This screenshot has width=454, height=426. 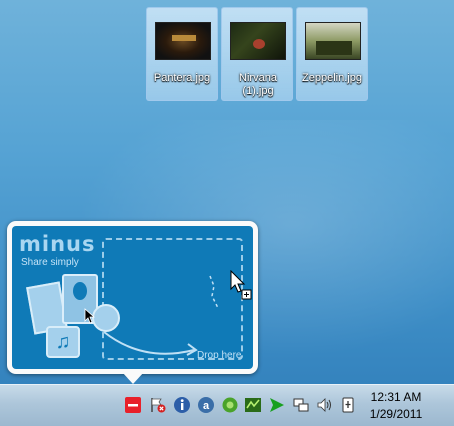 I want to click on green-arrow-icon, so click(x=277, y=405).